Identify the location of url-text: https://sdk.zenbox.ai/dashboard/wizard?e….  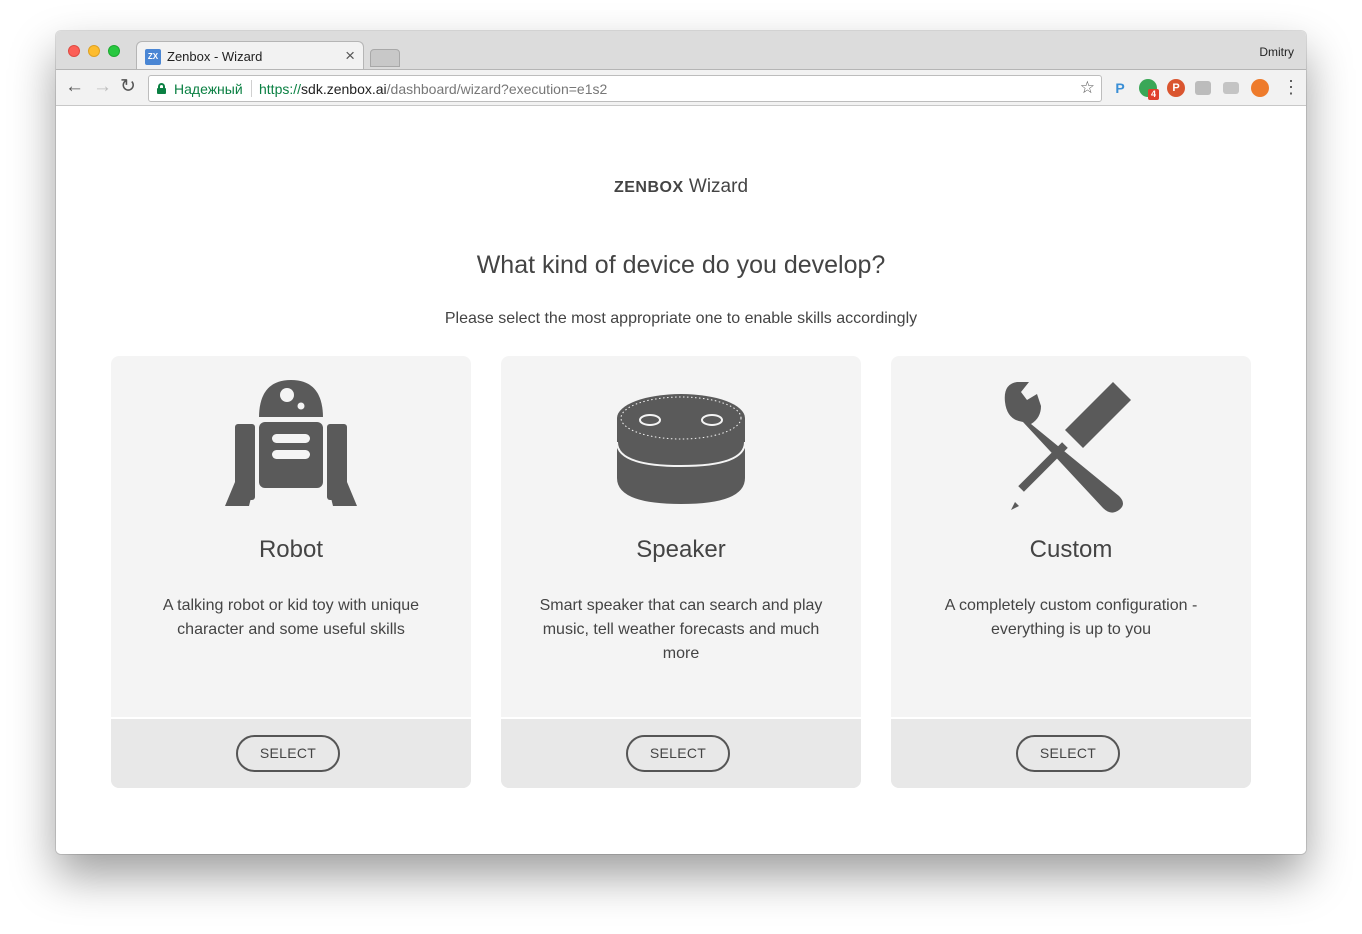
(433, 89).